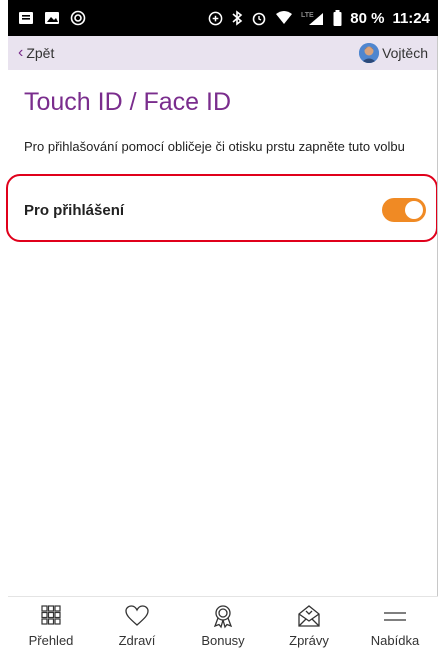 The image size is (438, 652). What do you see at coordinates (307, 15) in the screenshot?
I see `svg-text: LTE` at bounding box center [307, 15].